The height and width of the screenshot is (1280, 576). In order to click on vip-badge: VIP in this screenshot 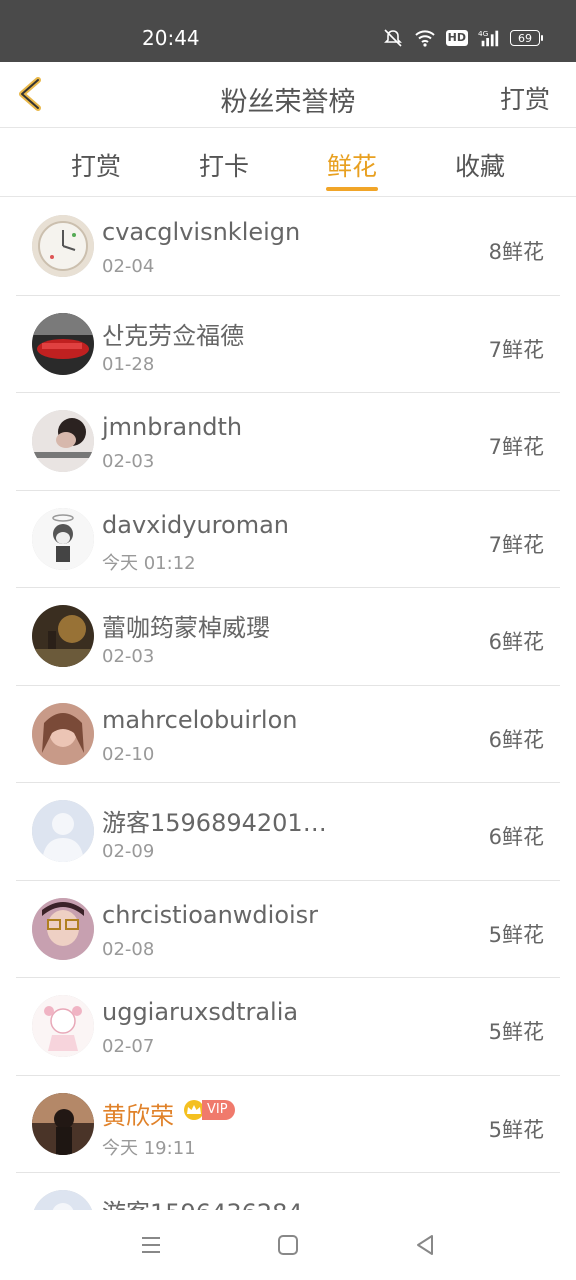, I will do `click(208, 1110)`.